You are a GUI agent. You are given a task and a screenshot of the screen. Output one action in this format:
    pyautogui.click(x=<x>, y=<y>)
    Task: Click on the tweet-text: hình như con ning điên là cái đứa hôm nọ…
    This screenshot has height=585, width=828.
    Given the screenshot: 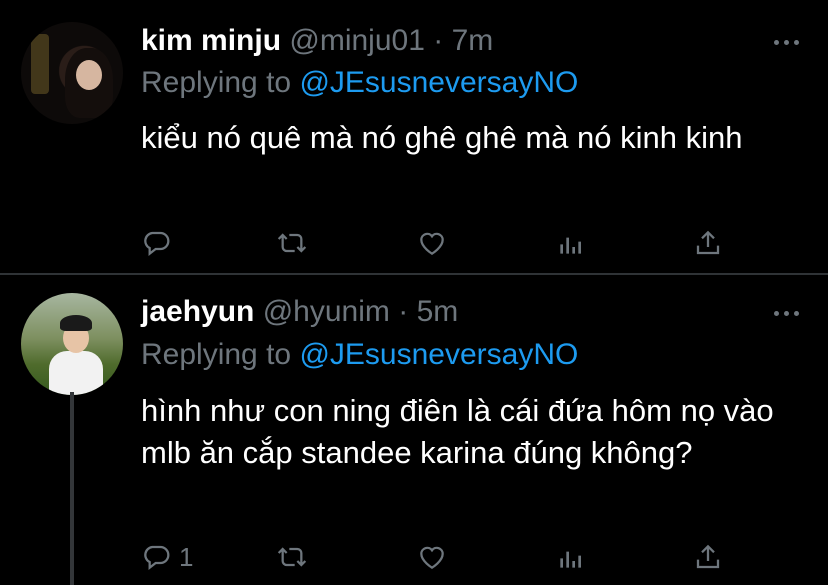 What is the action you would take?
    pyautogui.click(x=457, y=431)
    